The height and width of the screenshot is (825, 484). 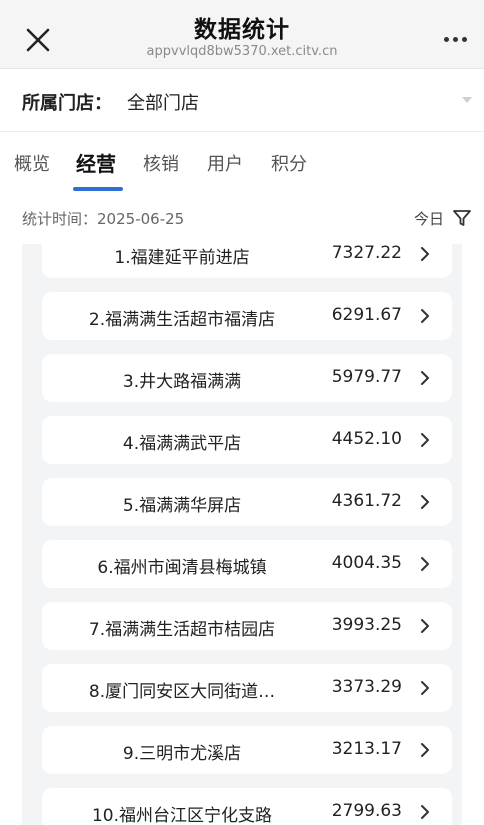 What do you see at coordinates (161, 163) in the screenshot?
I see `tab-redemption: 核销` at bounding box center [161, 163].